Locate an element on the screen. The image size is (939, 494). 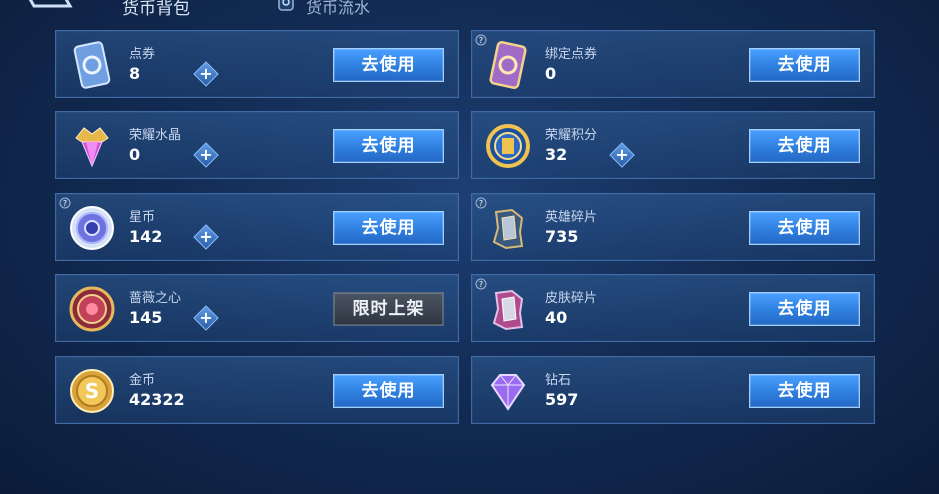
currency-amount: 42322 is located at coordinates (157, 399).